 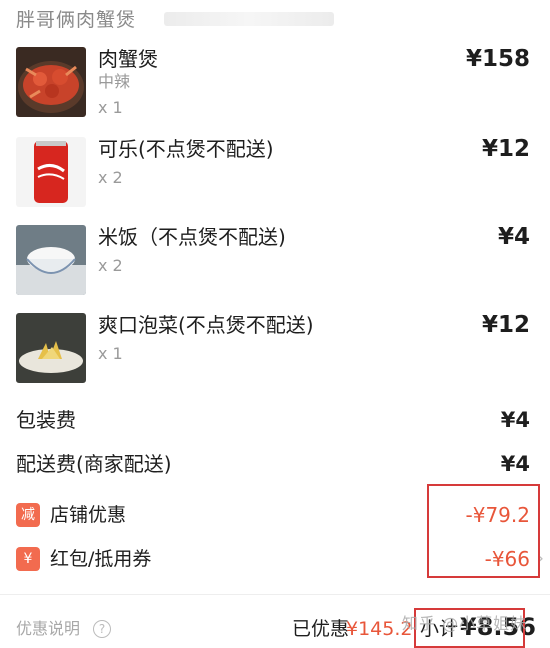 I want to click on item-price: ¥158, so click(x=497, y=59).